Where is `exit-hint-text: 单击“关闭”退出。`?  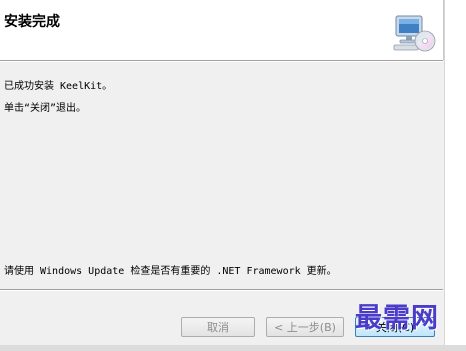 exit-hint-text: 单击“关闭”退出。 is located at coordinates (45, 108).